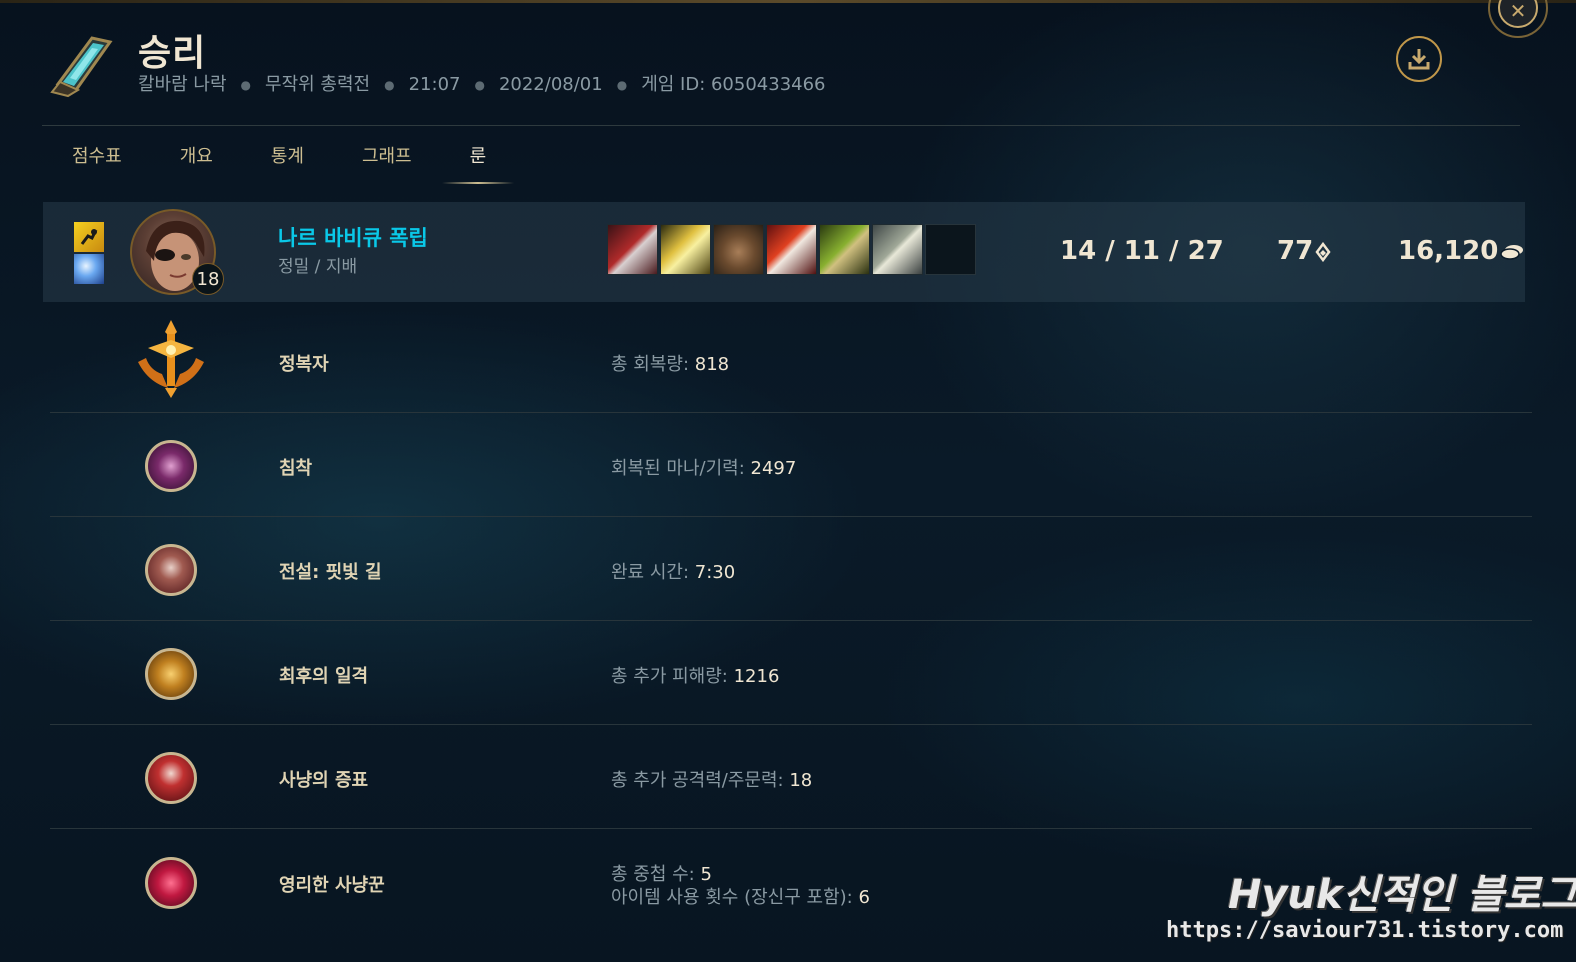  I want to click on watermark-url: https://saviour731.tistory.com, so click(1365, 930).